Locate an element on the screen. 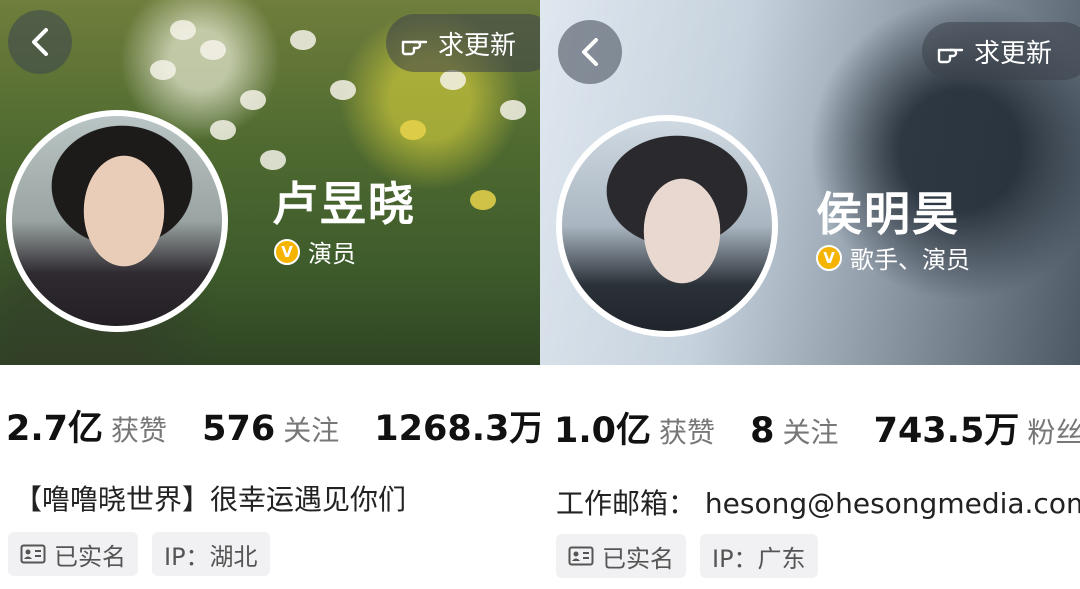 The image size is (1080, 589). ip-location-label: IP：湖北 is located at coordinates (211, 556).